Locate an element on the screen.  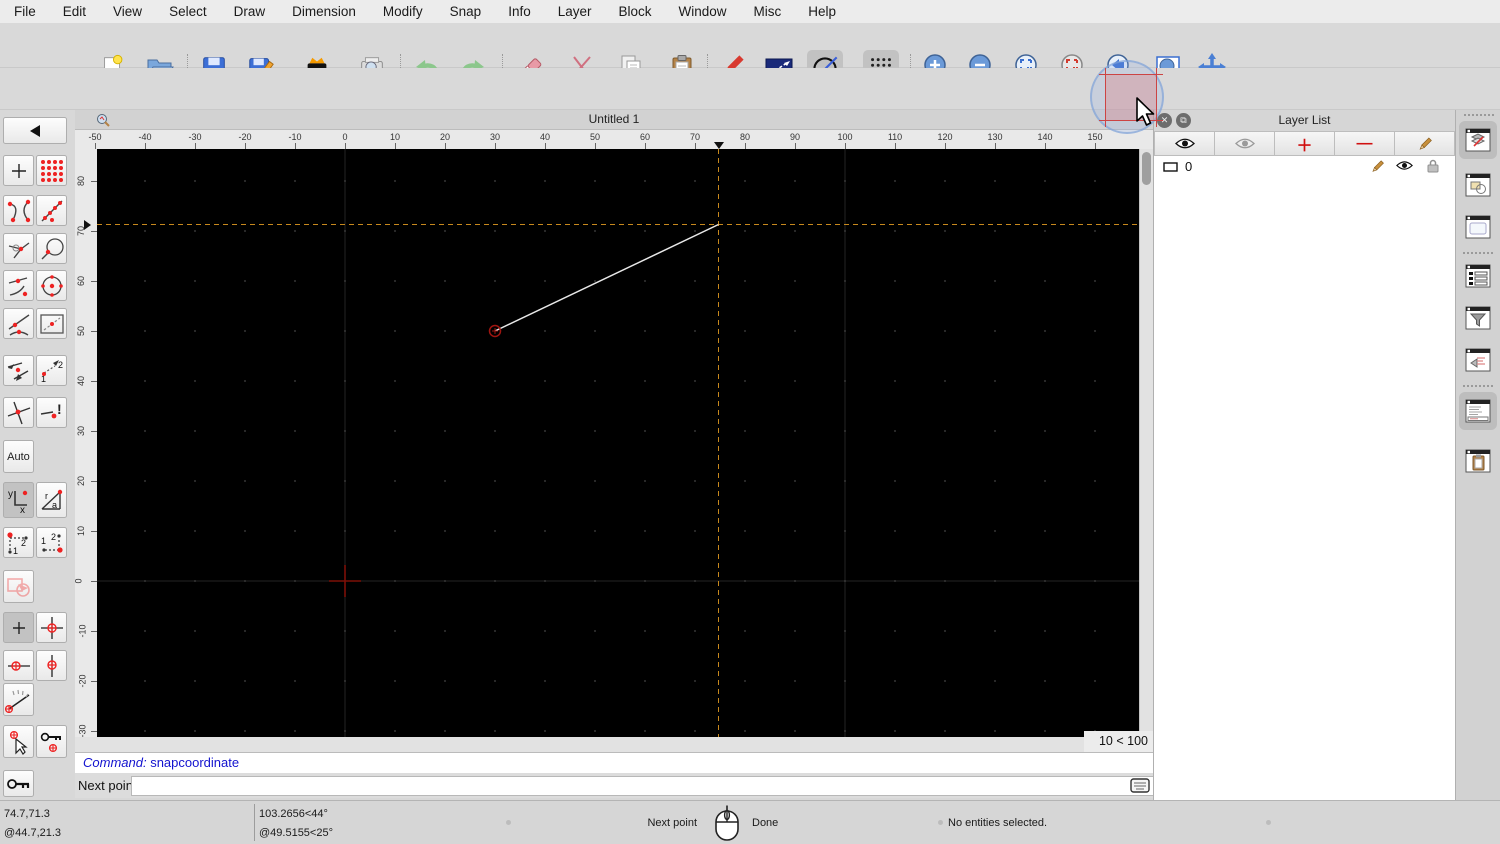
command-input is located at coordinates (659, 786).